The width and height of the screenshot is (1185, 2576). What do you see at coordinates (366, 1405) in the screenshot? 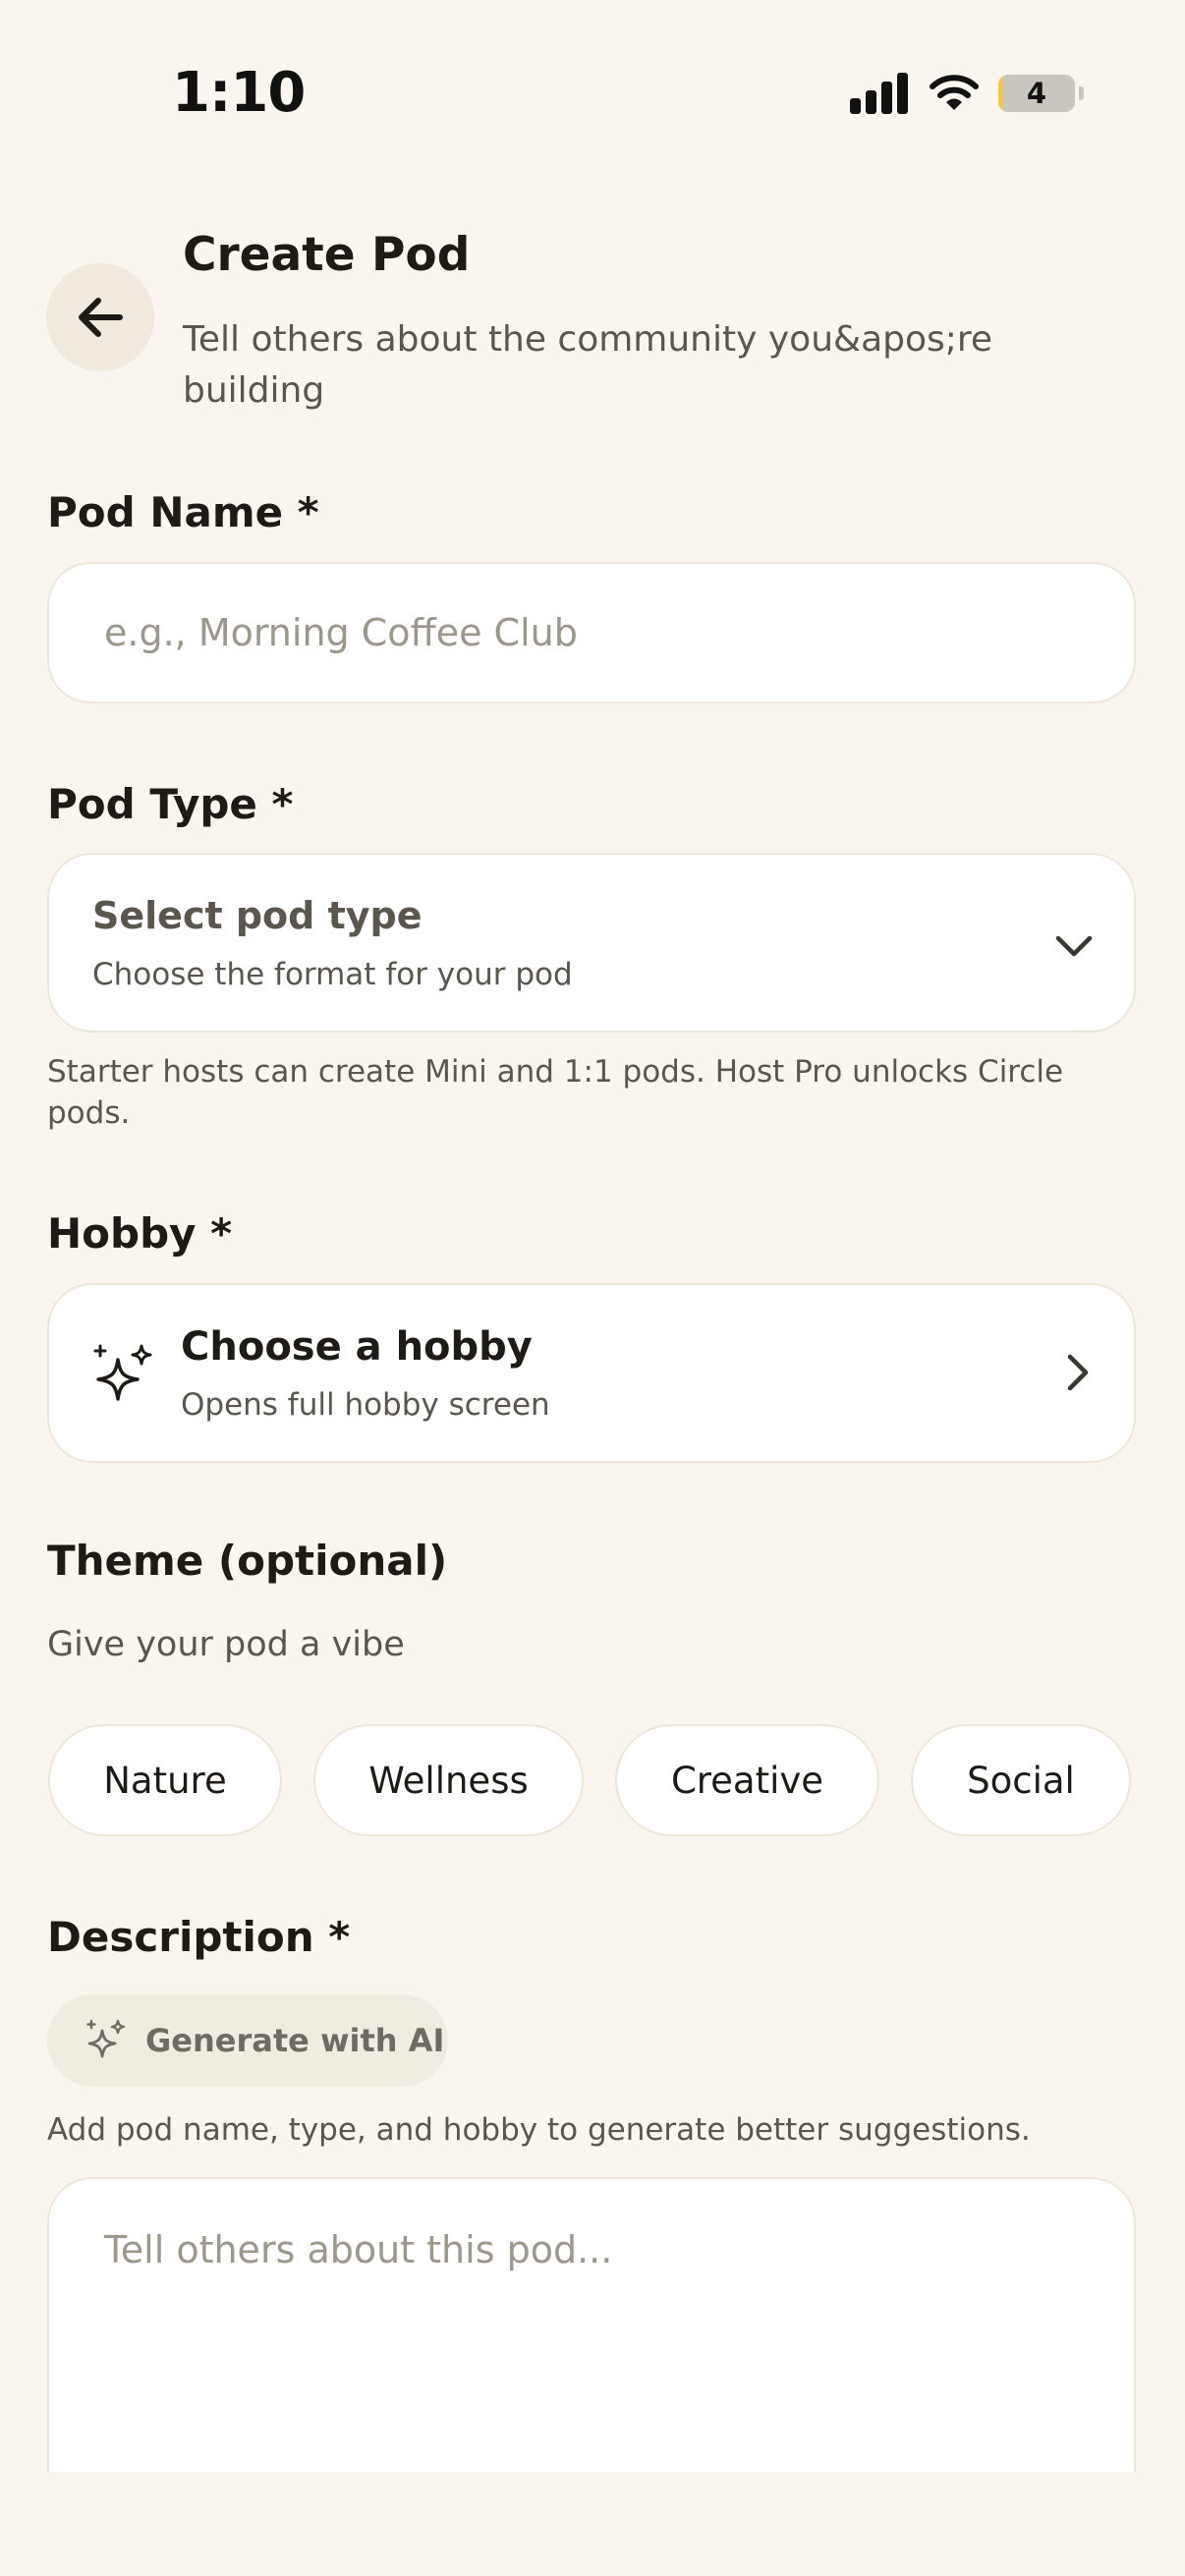
I see `choose-hobby-subtitle: Opens full hobby screen` at bounding box center [366, 1405].